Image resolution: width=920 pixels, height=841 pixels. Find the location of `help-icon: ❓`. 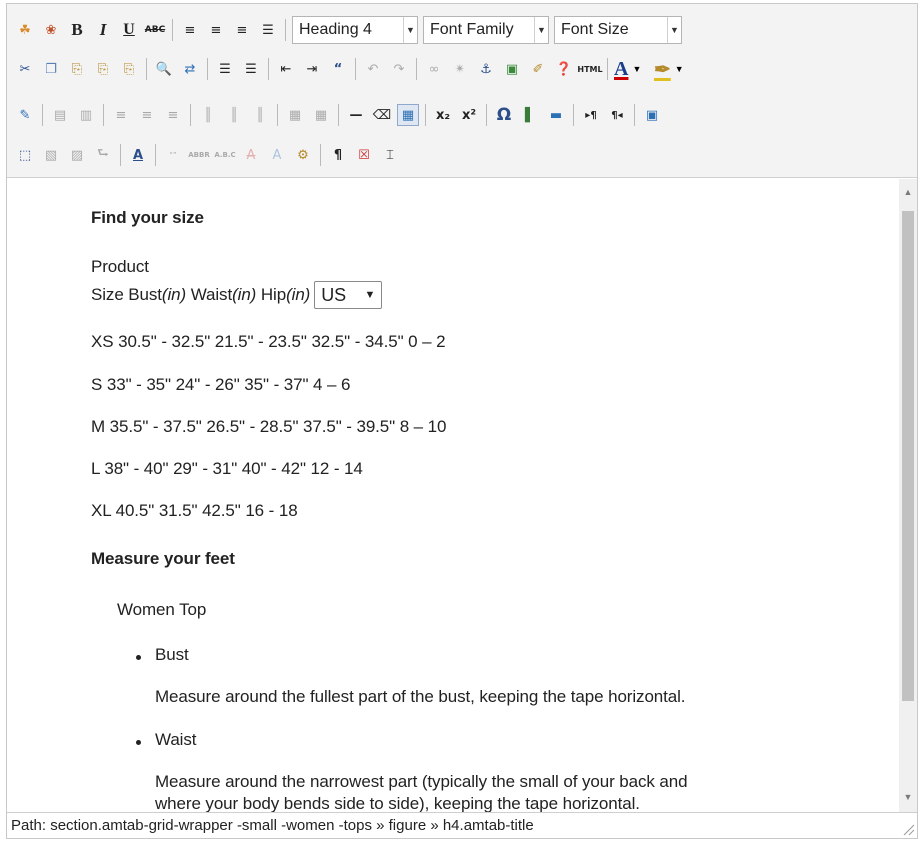

help-icon: ❓ is located at coordinates (564, 69).